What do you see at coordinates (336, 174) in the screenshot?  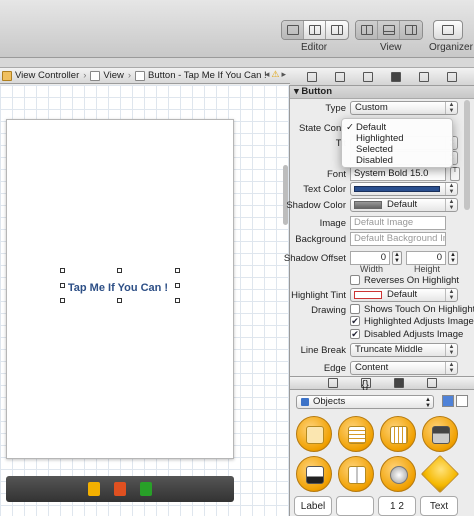 I see `font-label: Font` at bounding box center [336, 174].